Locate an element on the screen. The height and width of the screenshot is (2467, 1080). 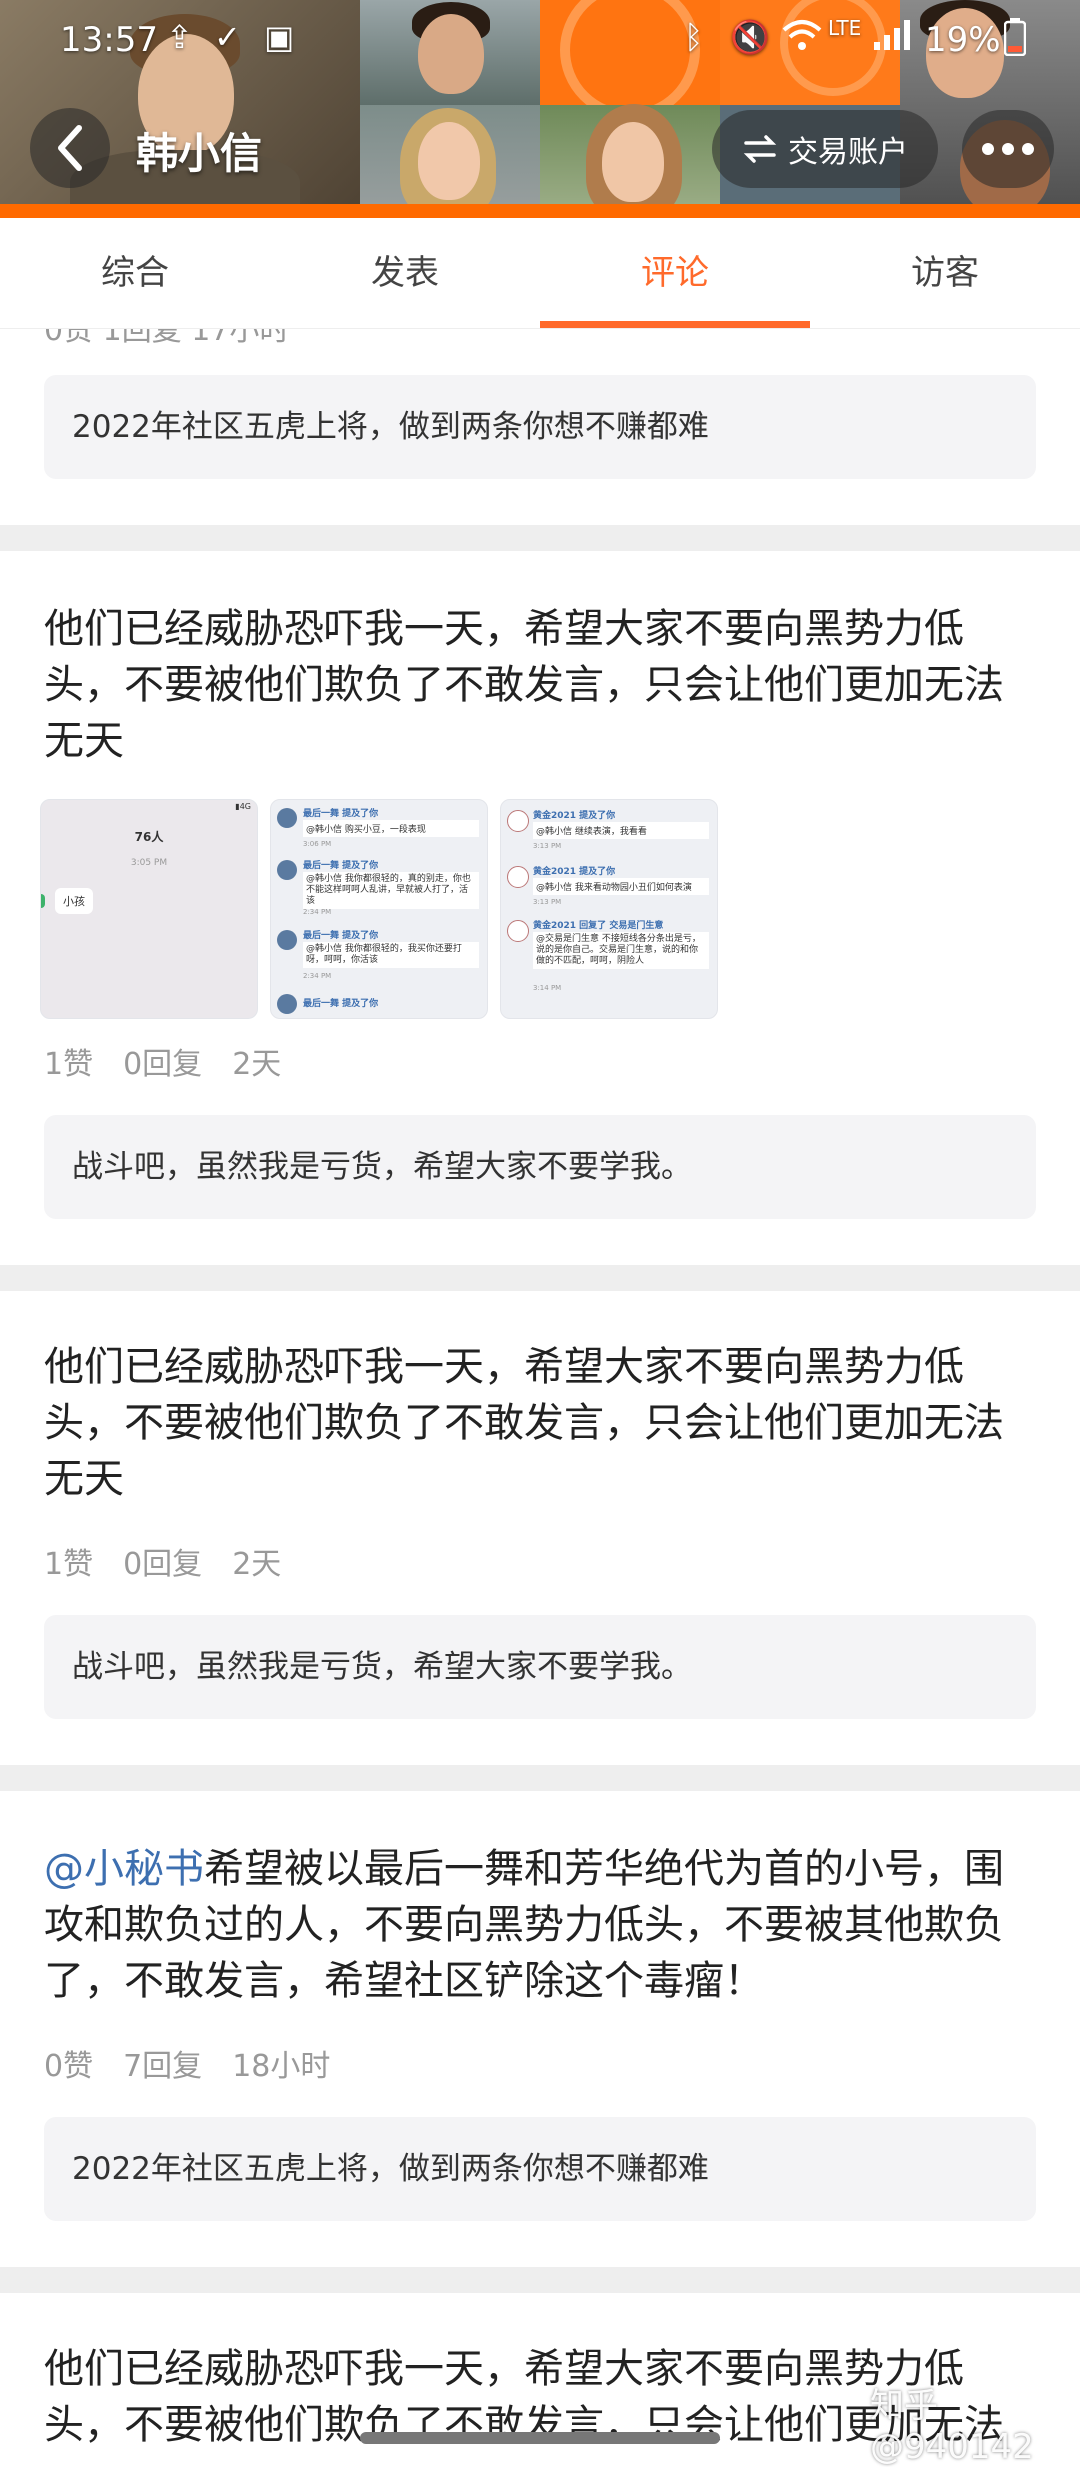
thumb-row-time: 3:14 PM is located at coordinates (547, 988).